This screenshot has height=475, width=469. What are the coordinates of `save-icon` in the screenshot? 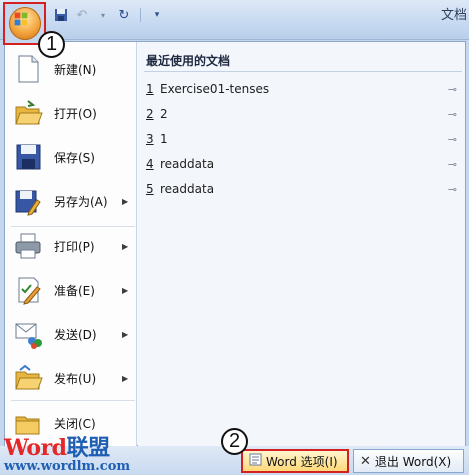 It's located at (61, 15).